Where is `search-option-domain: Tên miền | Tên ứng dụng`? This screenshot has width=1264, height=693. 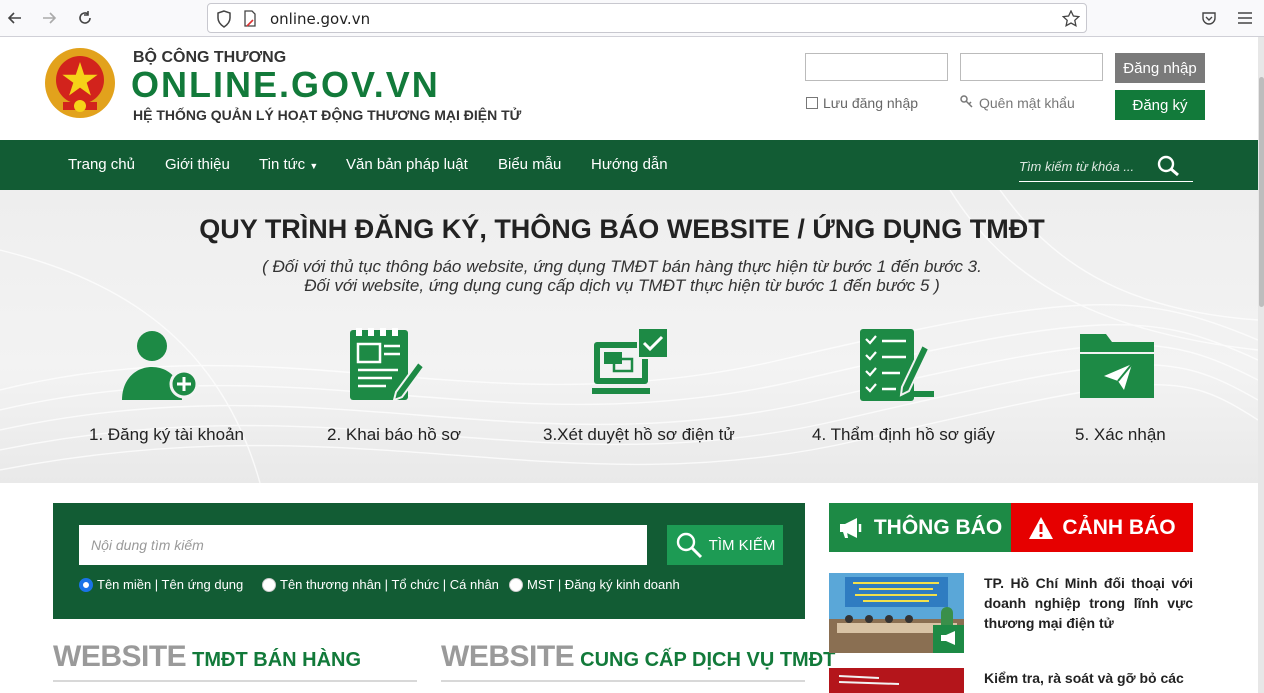
search-option-domain: Tên miền | Tên ứng dụng is located at coordinates (161, 584).